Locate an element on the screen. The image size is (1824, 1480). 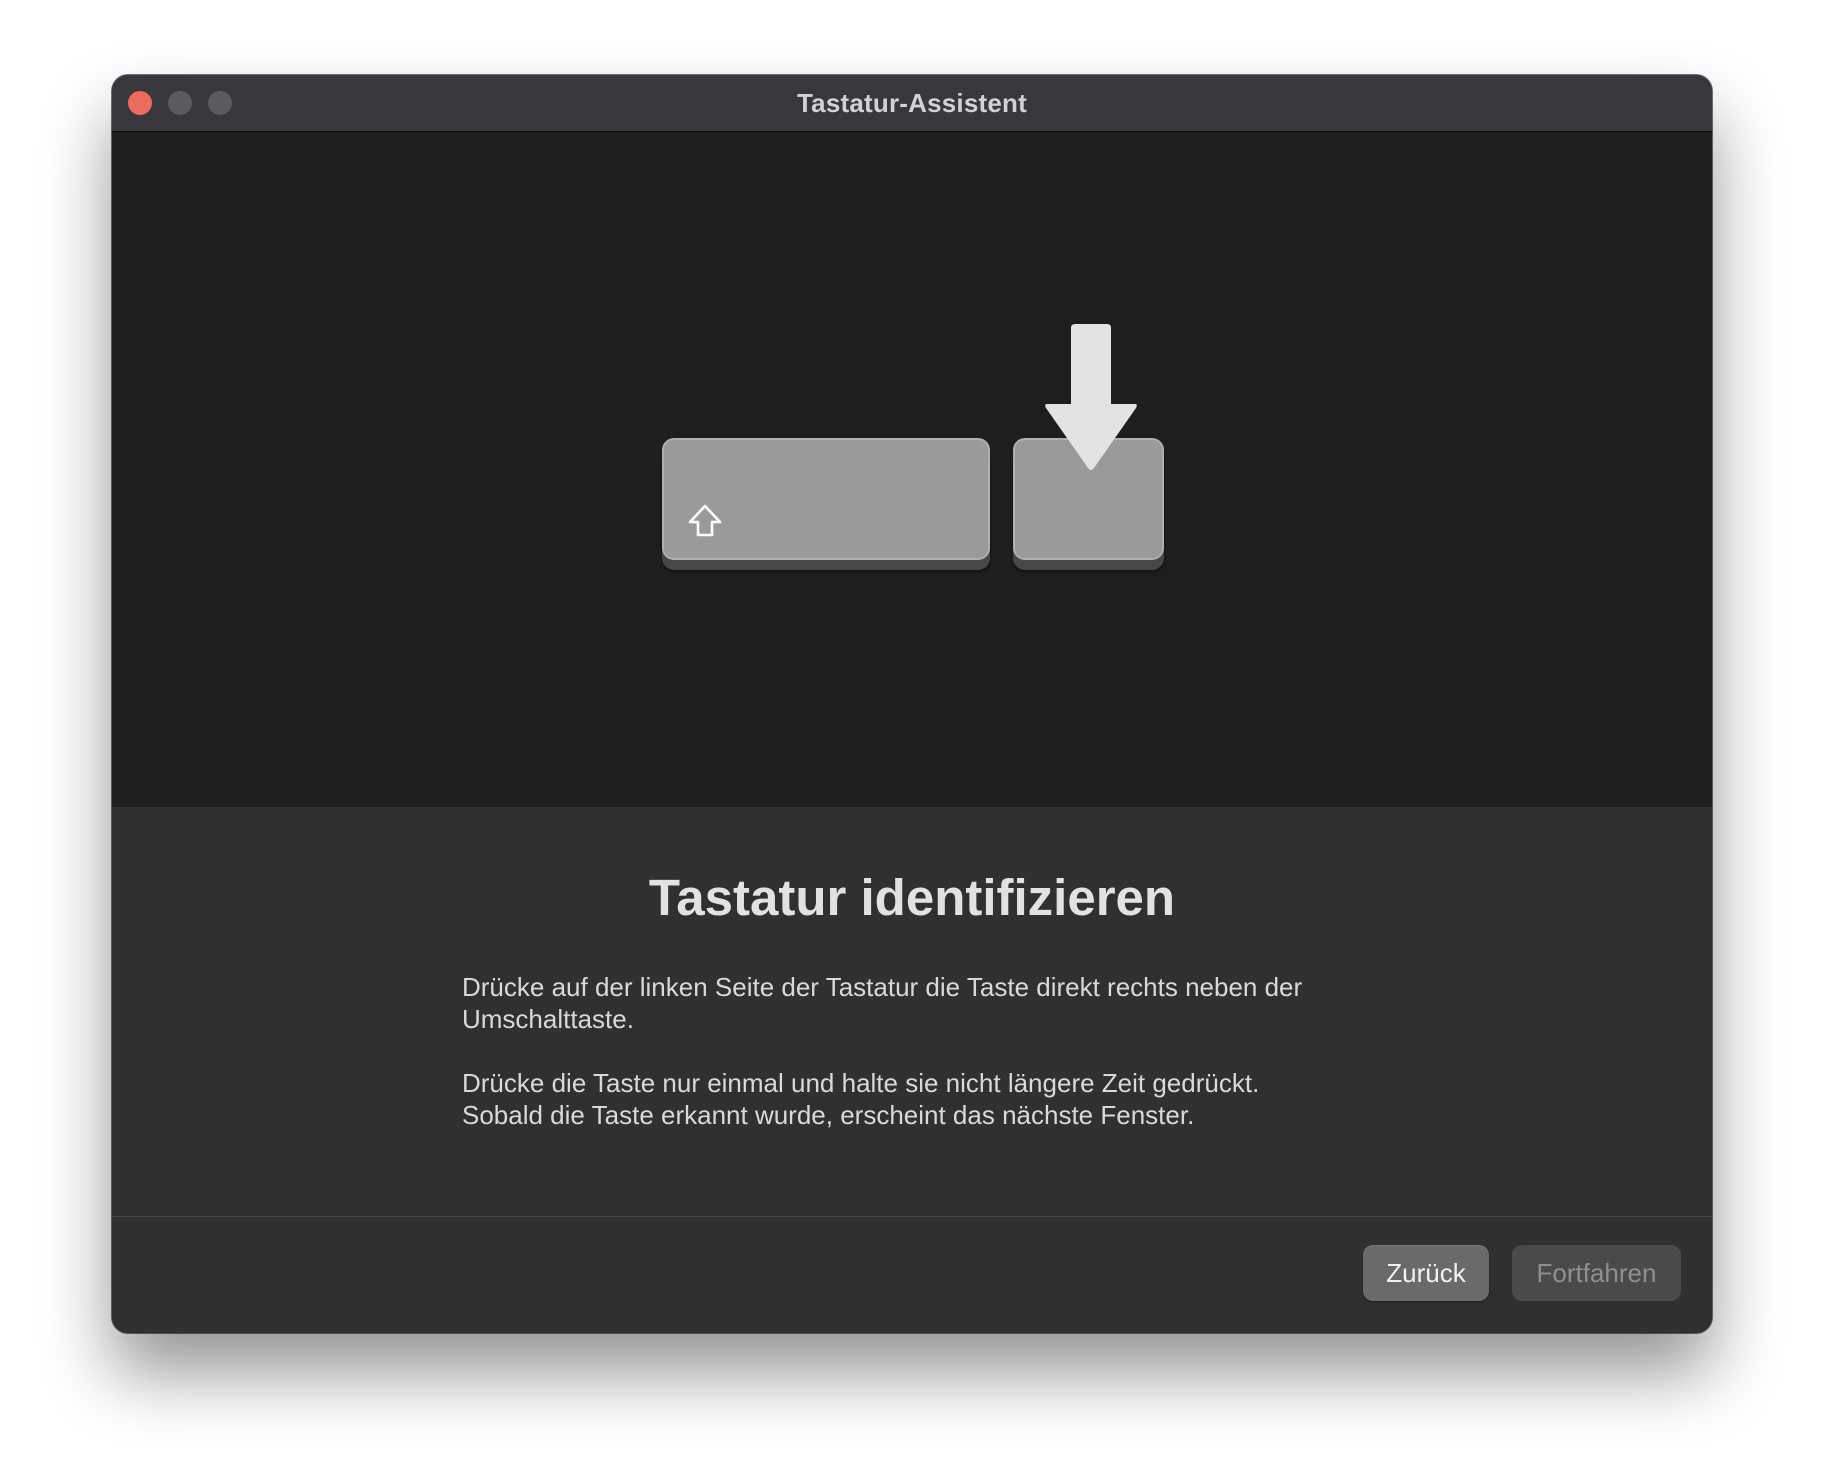
window-title: Tastatur-Assistent is located at coordinates (912, 103).